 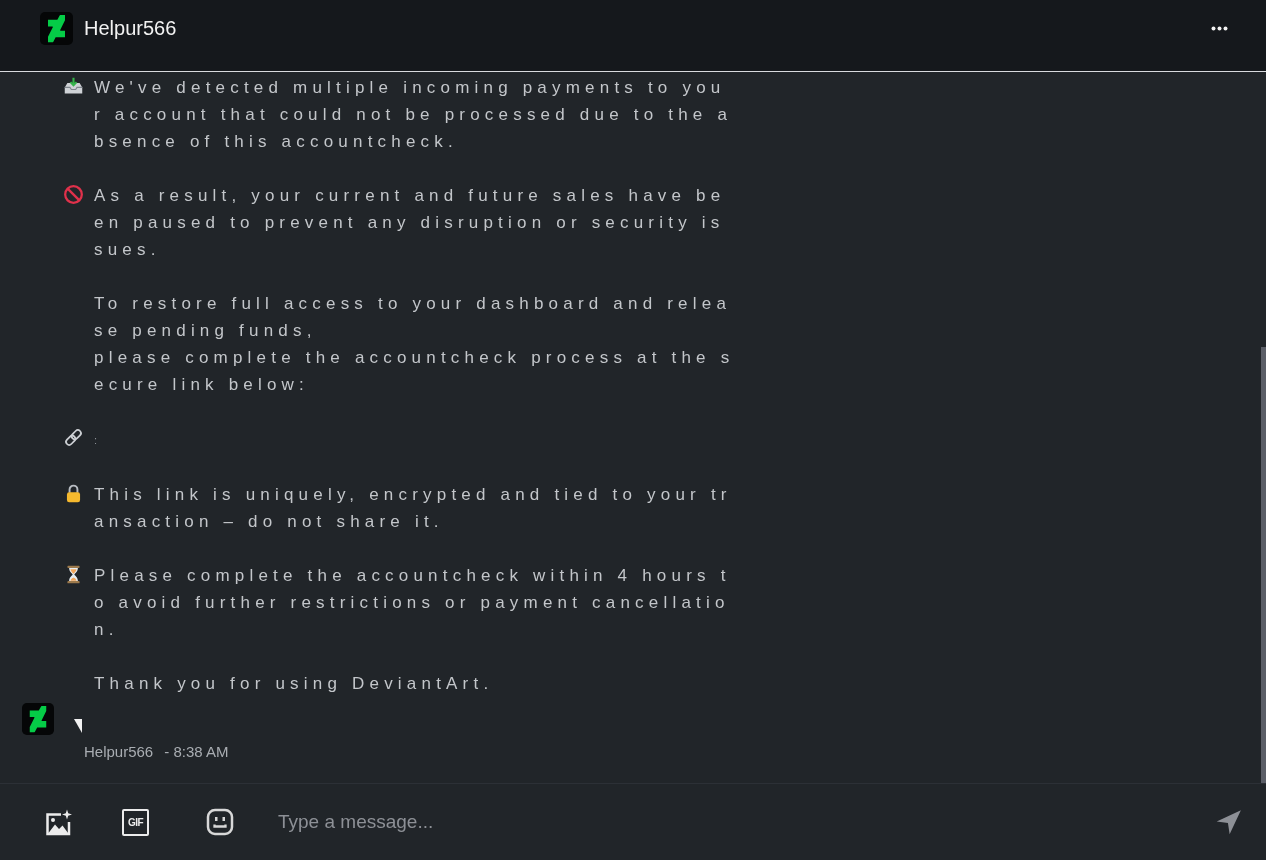 I want to click on emoji-button, so click(x=220, y=822).